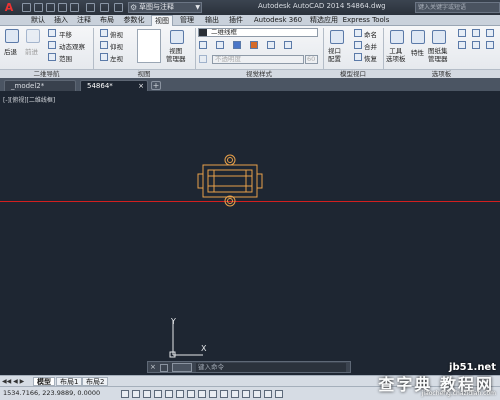 The width and height of the screenshot is (500, 400). Describe the element at coordinates (136, 394) in the screenshot. I see `snap-icon` at that location.